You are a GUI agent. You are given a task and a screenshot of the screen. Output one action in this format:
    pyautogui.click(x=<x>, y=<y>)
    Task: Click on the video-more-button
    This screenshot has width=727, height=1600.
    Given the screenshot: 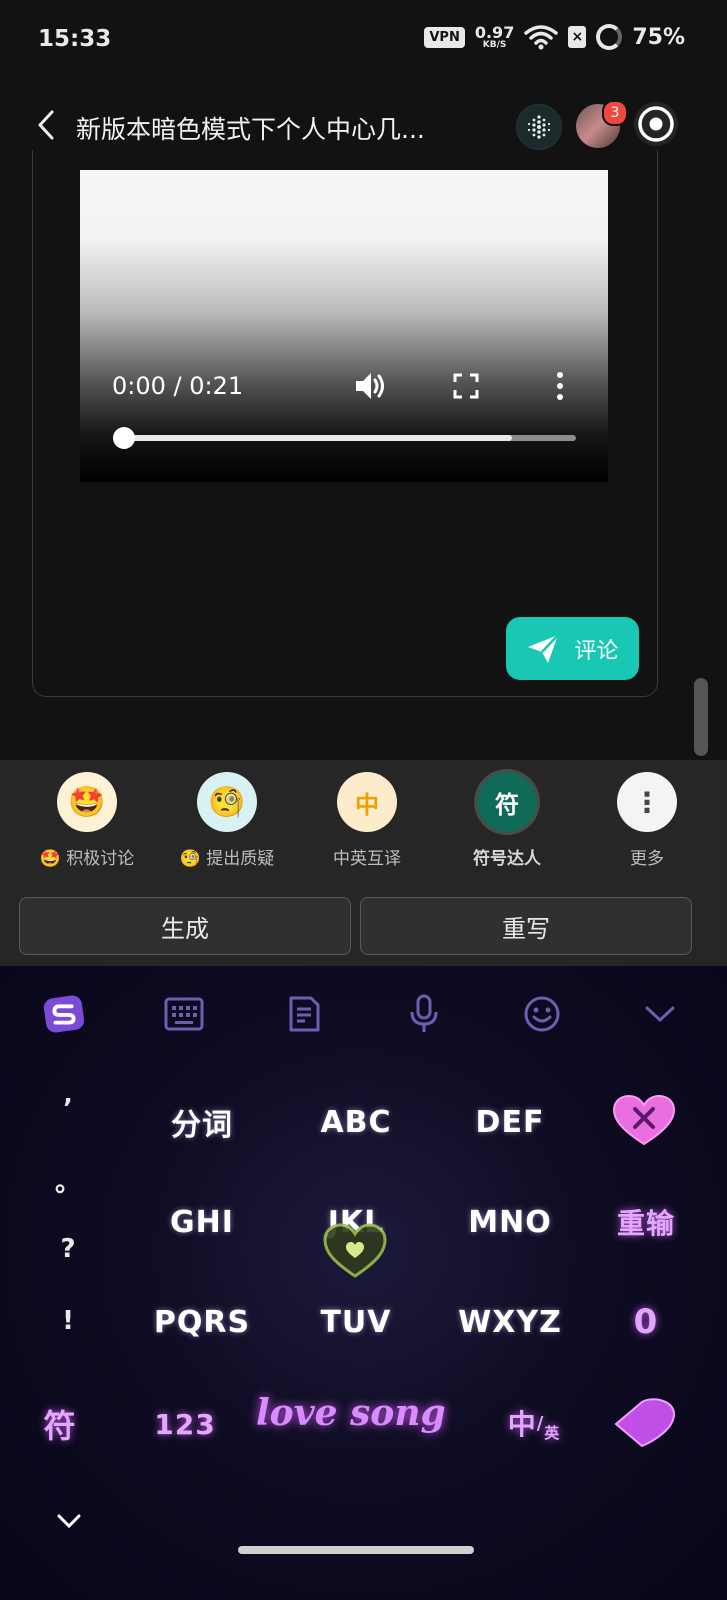 What is the action you would take?
    pyautogui.click(x=560, y=388)
    